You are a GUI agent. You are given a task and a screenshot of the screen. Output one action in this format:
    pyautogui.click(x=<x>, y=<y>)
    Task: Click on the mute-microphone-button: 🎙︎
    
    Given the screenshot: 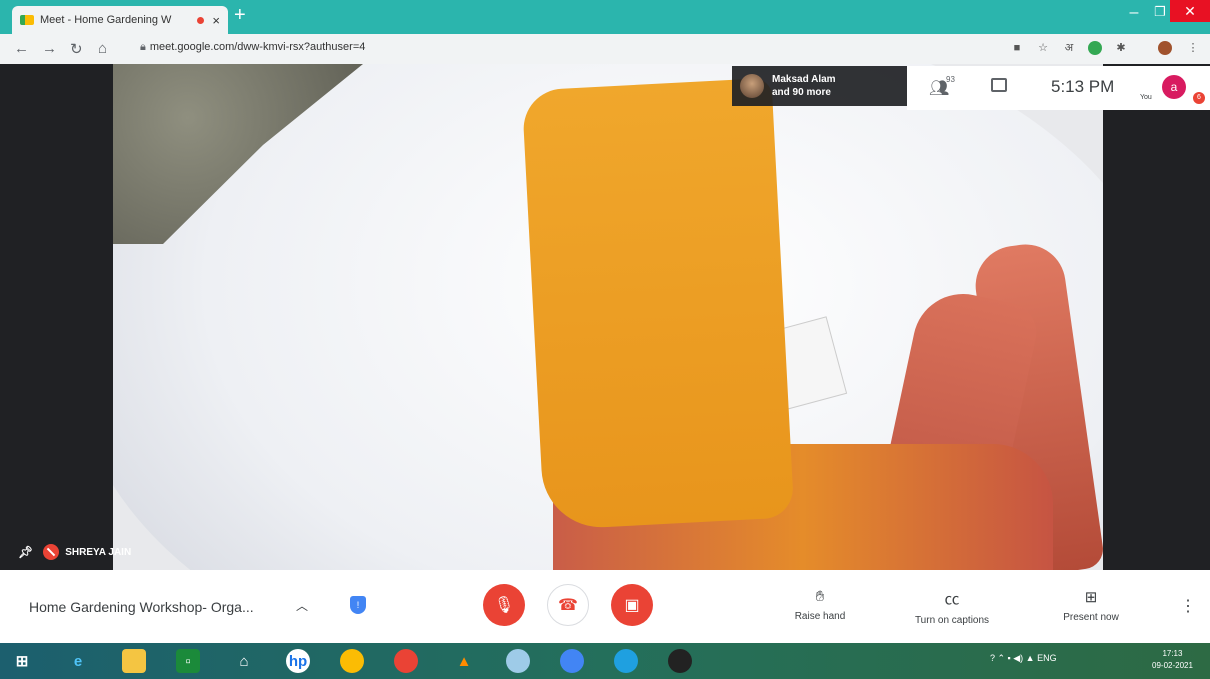 What is the action you would take?
    pyautogui.click(x=504, y=605)
    